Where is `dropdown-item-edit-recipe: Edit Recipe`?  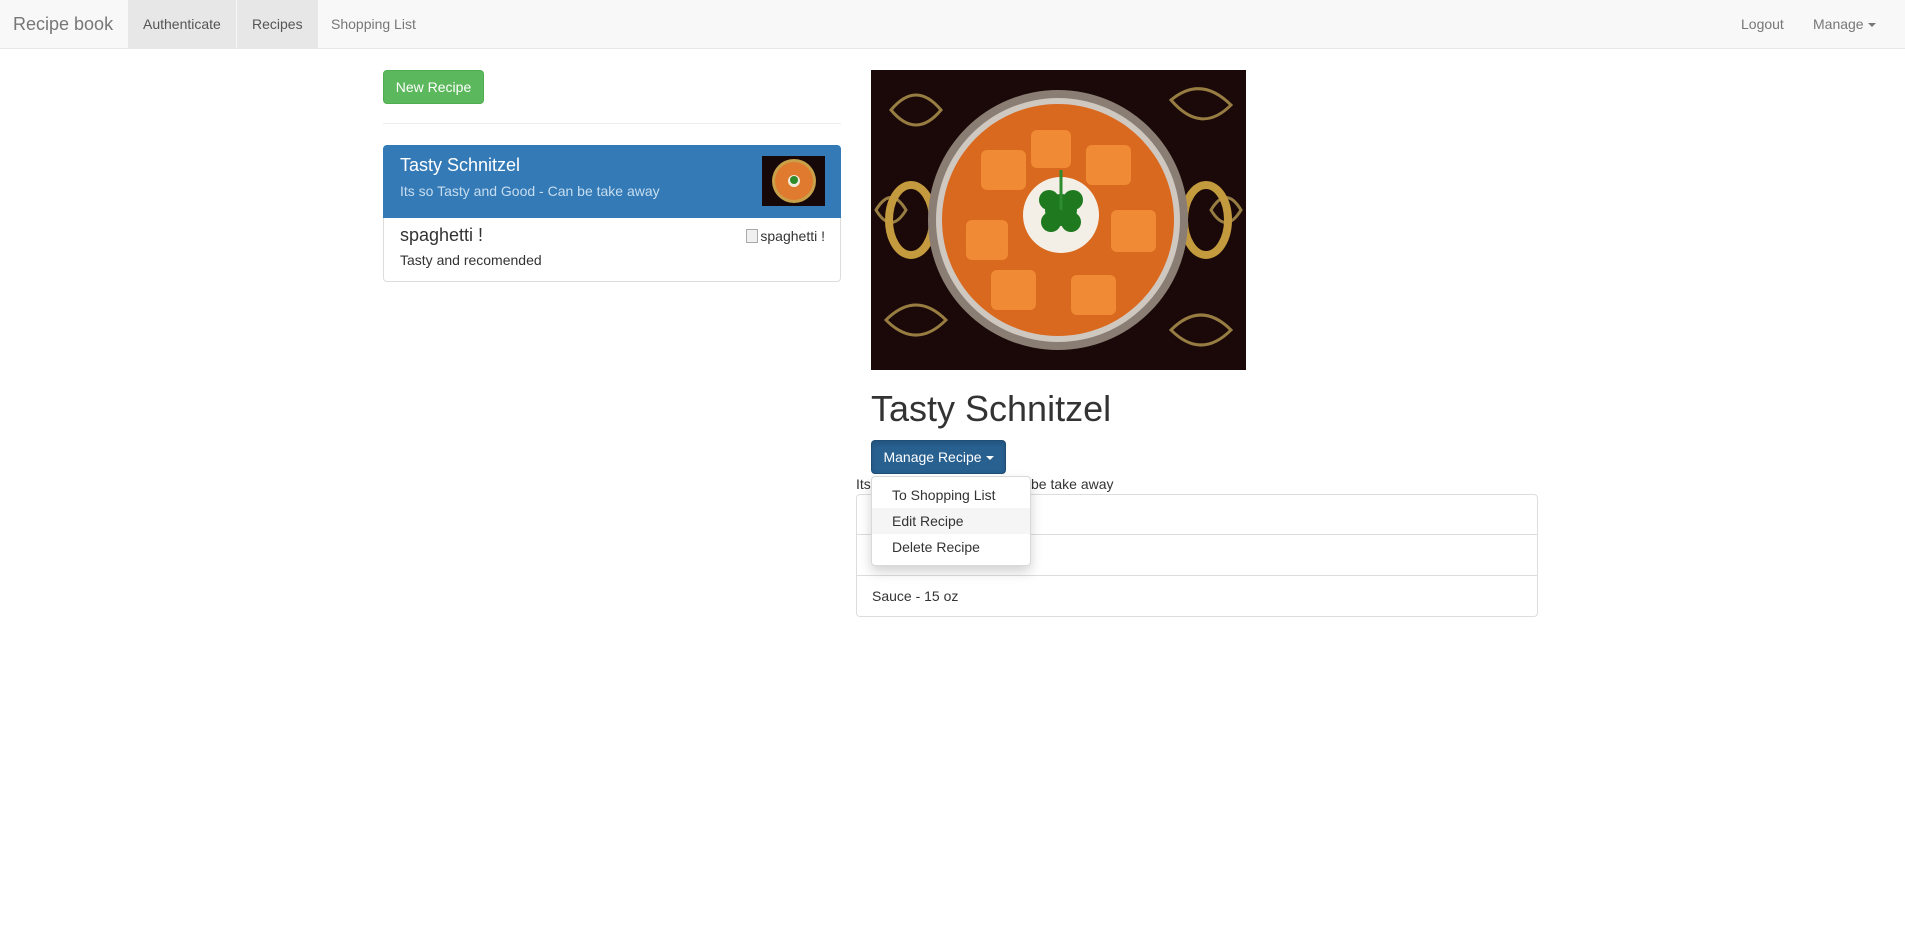 dropdown-item-edit-recipe: Edit Recipe is located at coordinates (951, 521).